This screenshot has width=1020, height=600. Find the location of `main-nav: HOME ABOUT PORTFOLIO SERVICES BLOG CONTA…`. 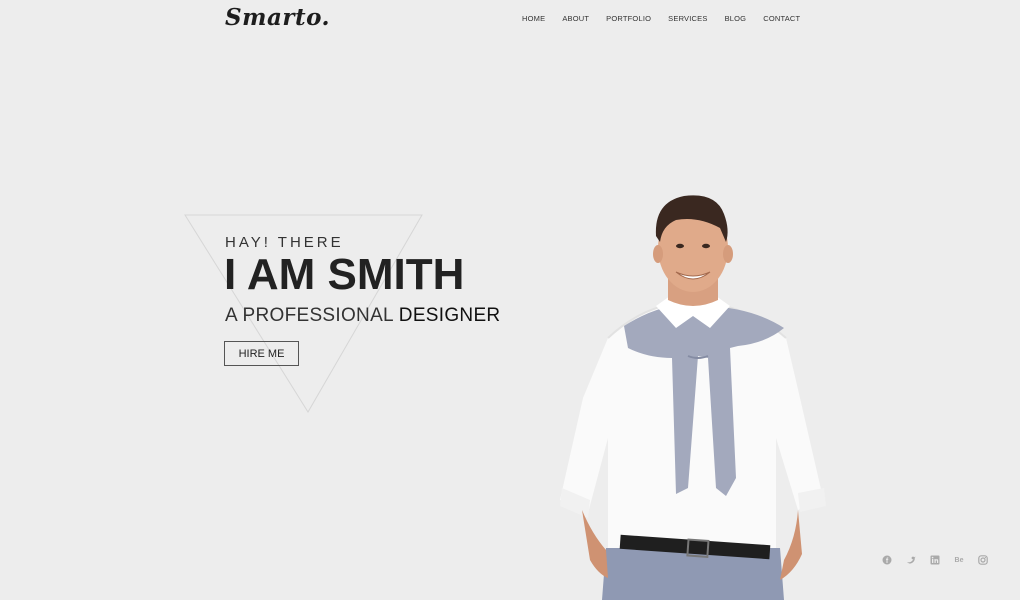

main-nav: HOME ABOUT PORTFOLIO SERVICES BLOG CONTA… is located at coordinates (669, 18).